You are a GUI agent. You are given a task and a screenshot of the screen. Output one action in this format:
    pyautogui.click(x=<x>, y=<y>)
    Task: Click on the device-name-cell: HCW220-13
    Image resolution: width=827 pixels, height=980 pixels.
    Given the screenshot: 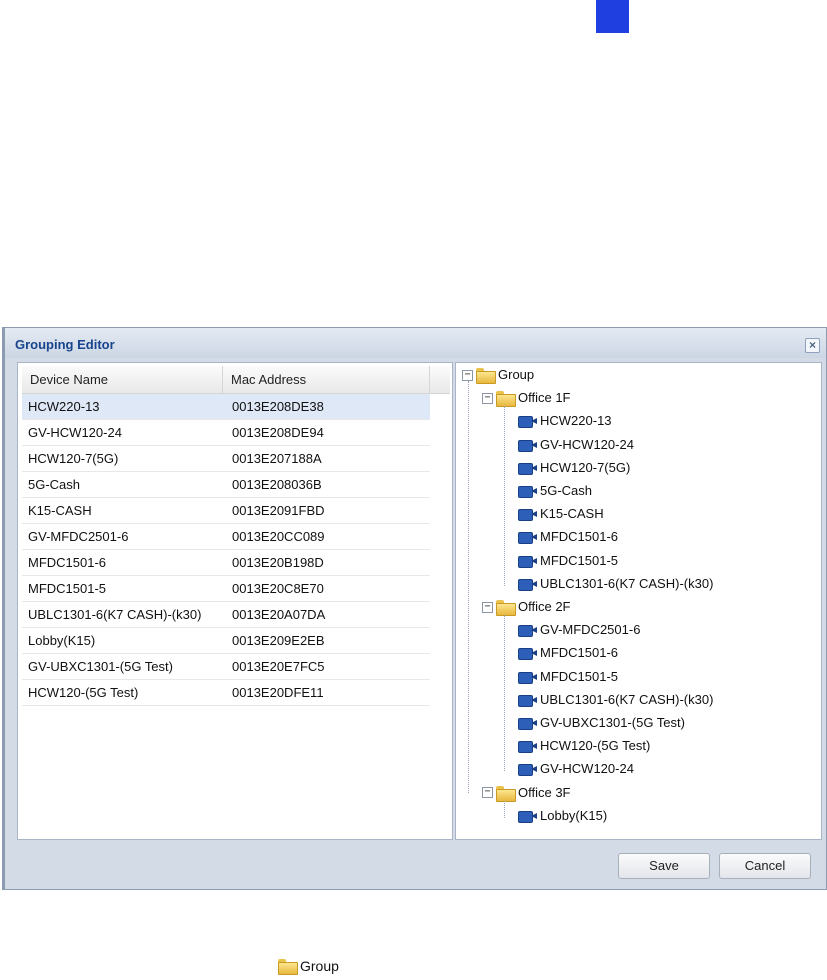 What is the action you would take?
    pyautogui.click(x=64, y=406)
    